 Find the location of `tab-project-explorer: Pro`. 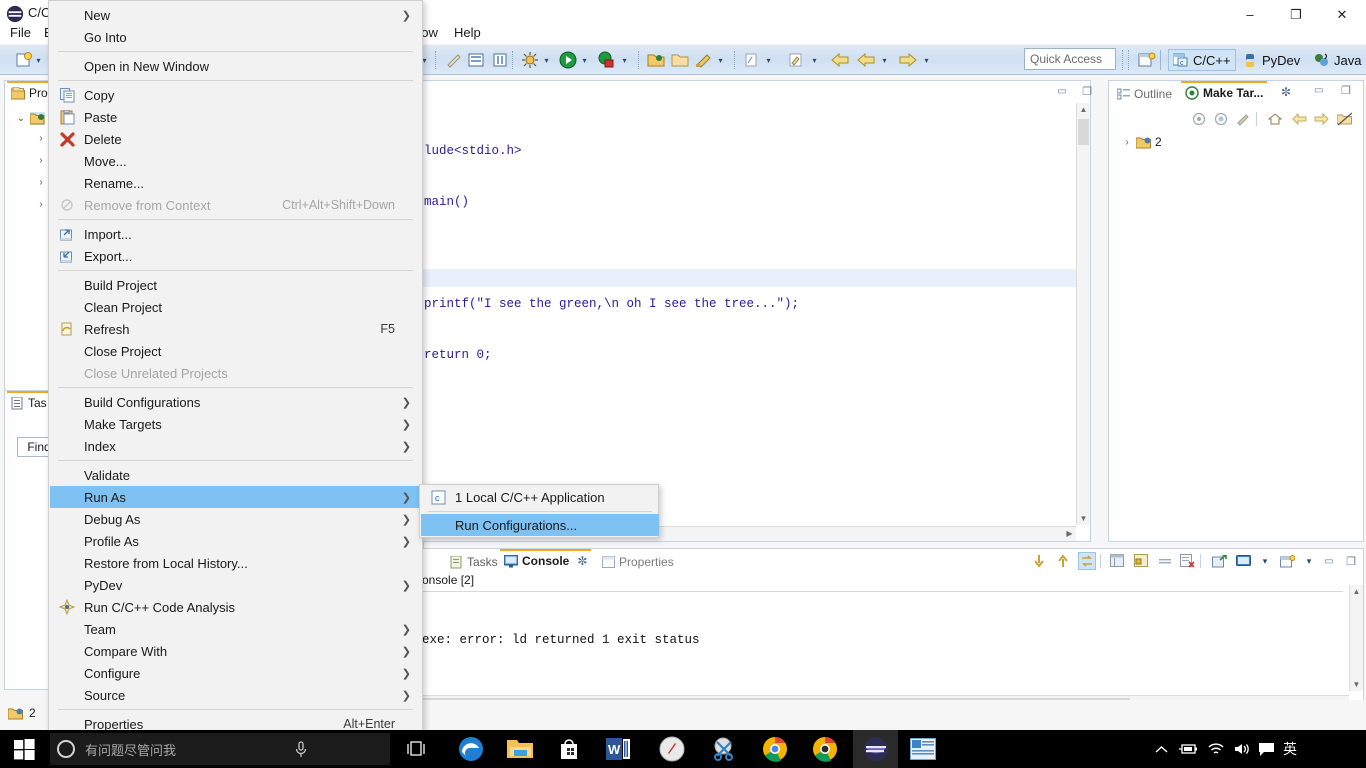

tab-project-explorer: Pro is located at coordinates (29, 92).